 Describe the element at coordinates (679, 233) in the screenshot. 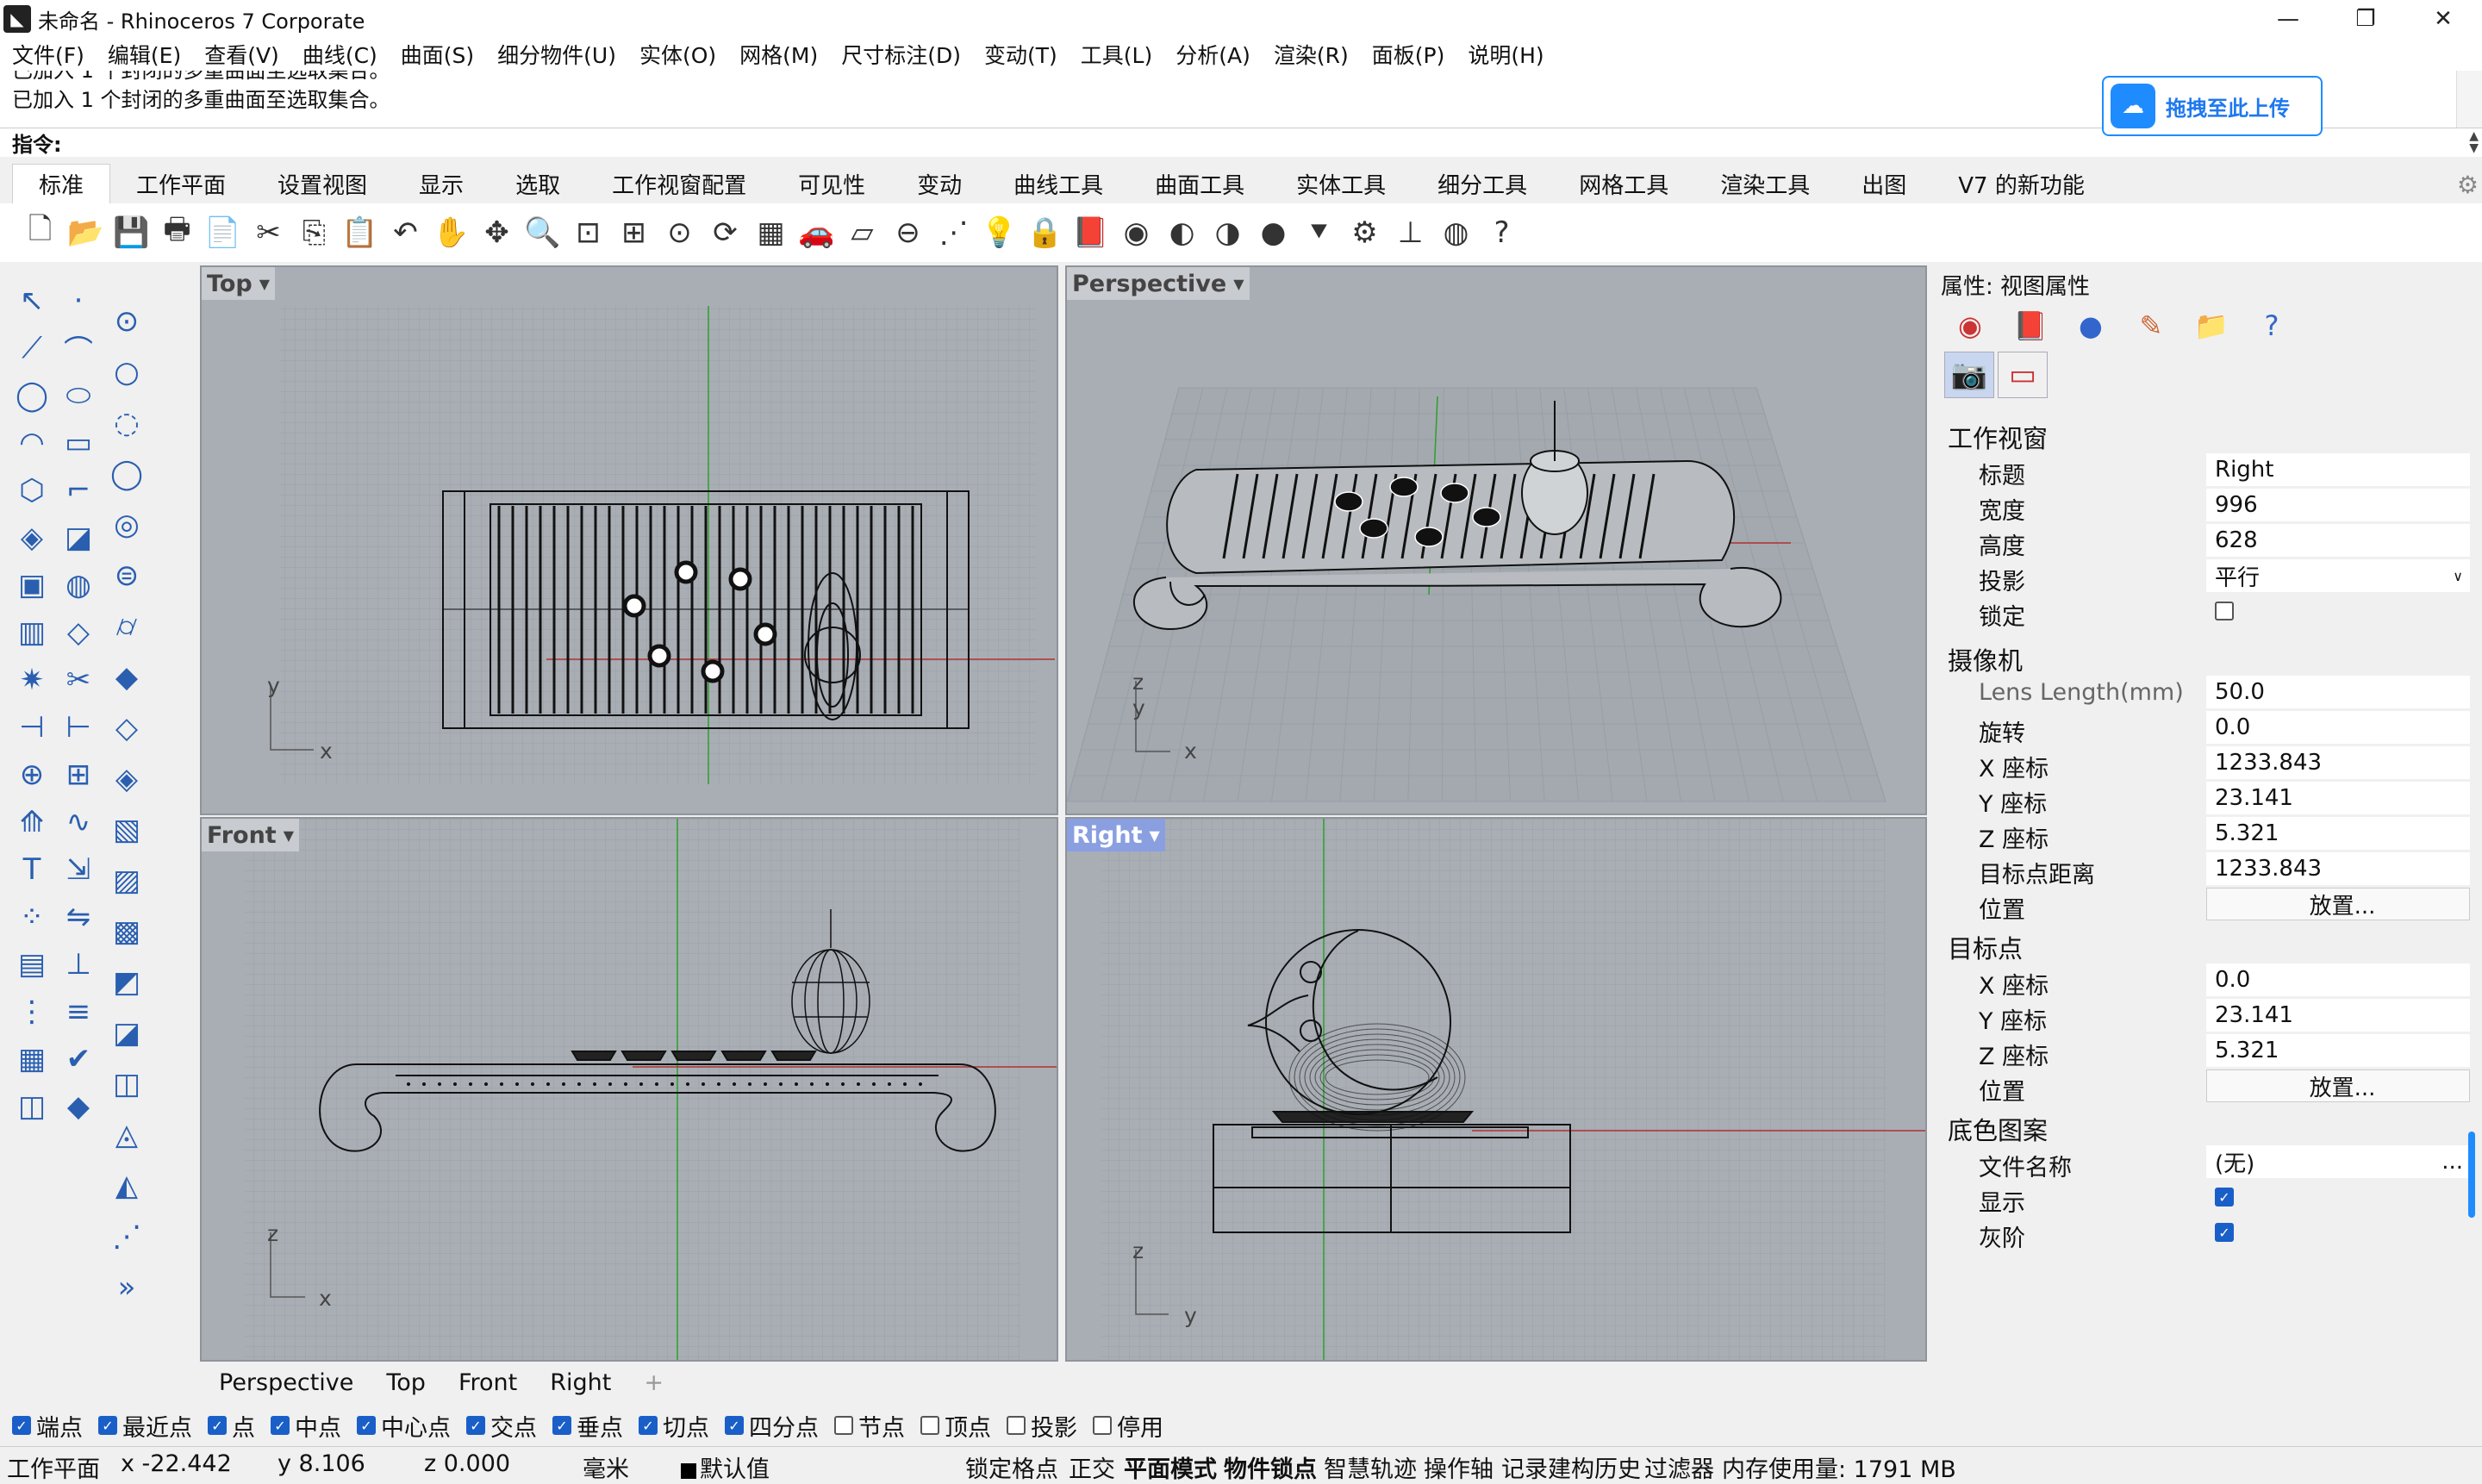

I see `zoom-selected-icon: ⊙` at that location.